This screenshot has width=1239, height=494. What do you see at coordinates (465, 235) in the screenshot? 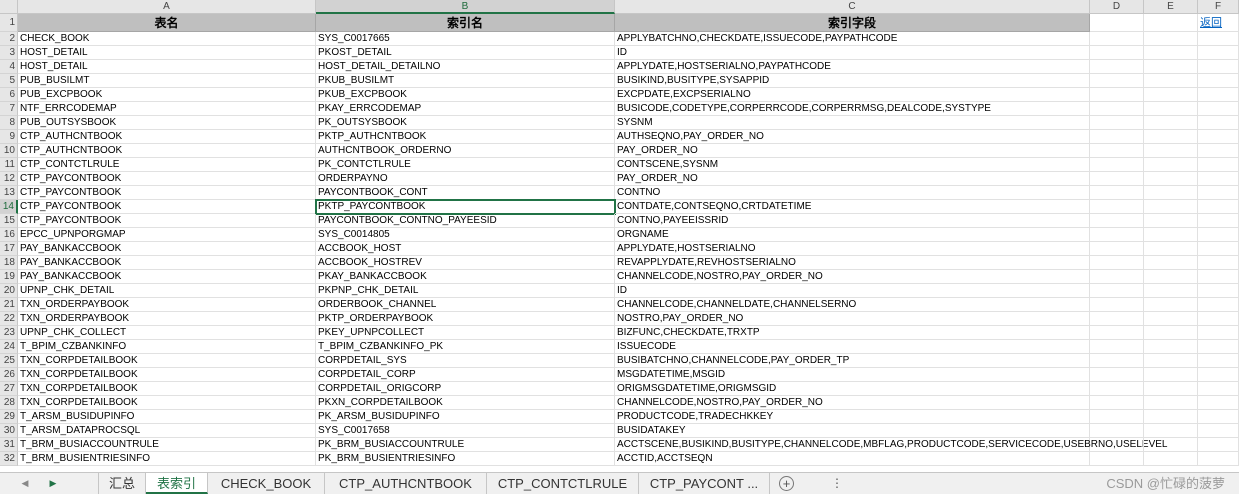
I see `cell-index-name: SYS_C0014805` at bounding box center [465, 235].